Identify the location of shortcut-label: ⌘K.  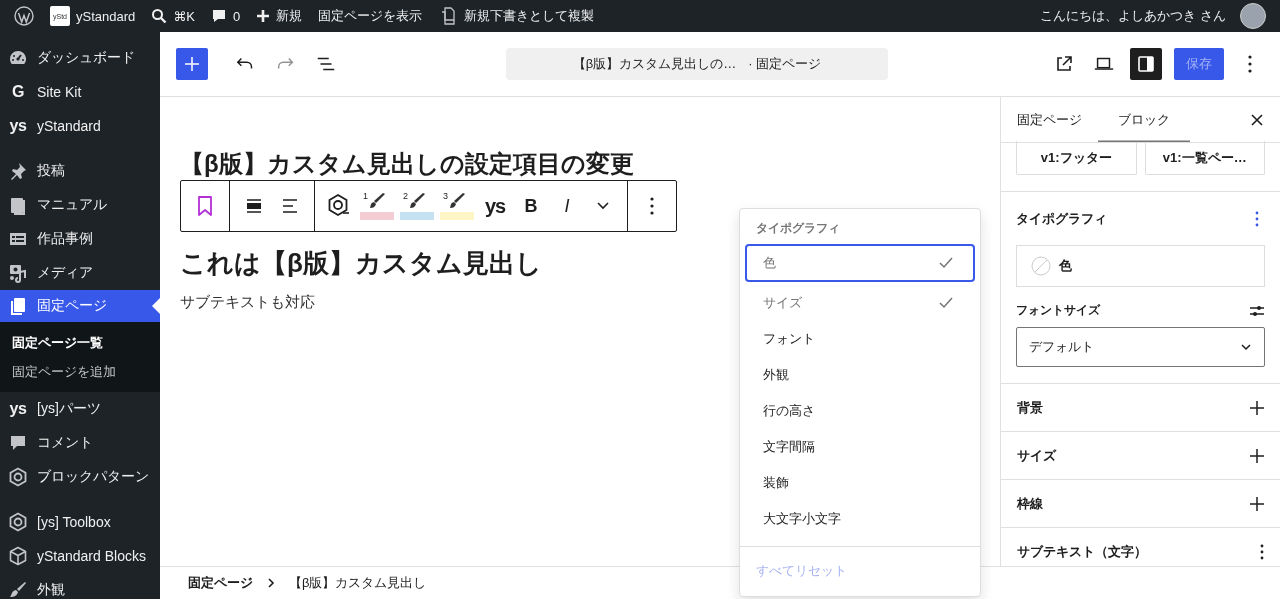
(184, 16).